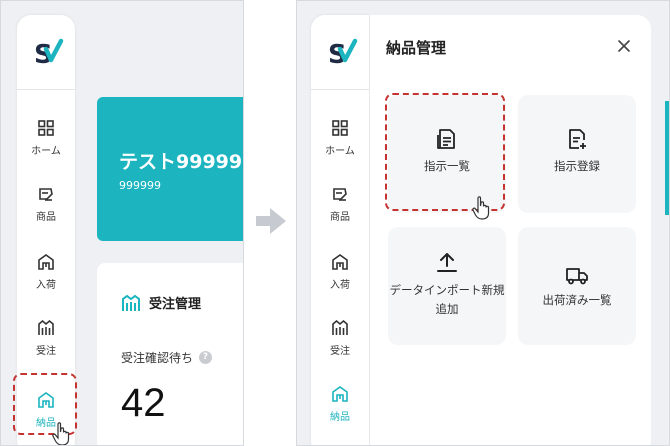  Describe the element at coordinates (447, 309) in the screenshot. I see `tile-label-line2: 追加` at that location.